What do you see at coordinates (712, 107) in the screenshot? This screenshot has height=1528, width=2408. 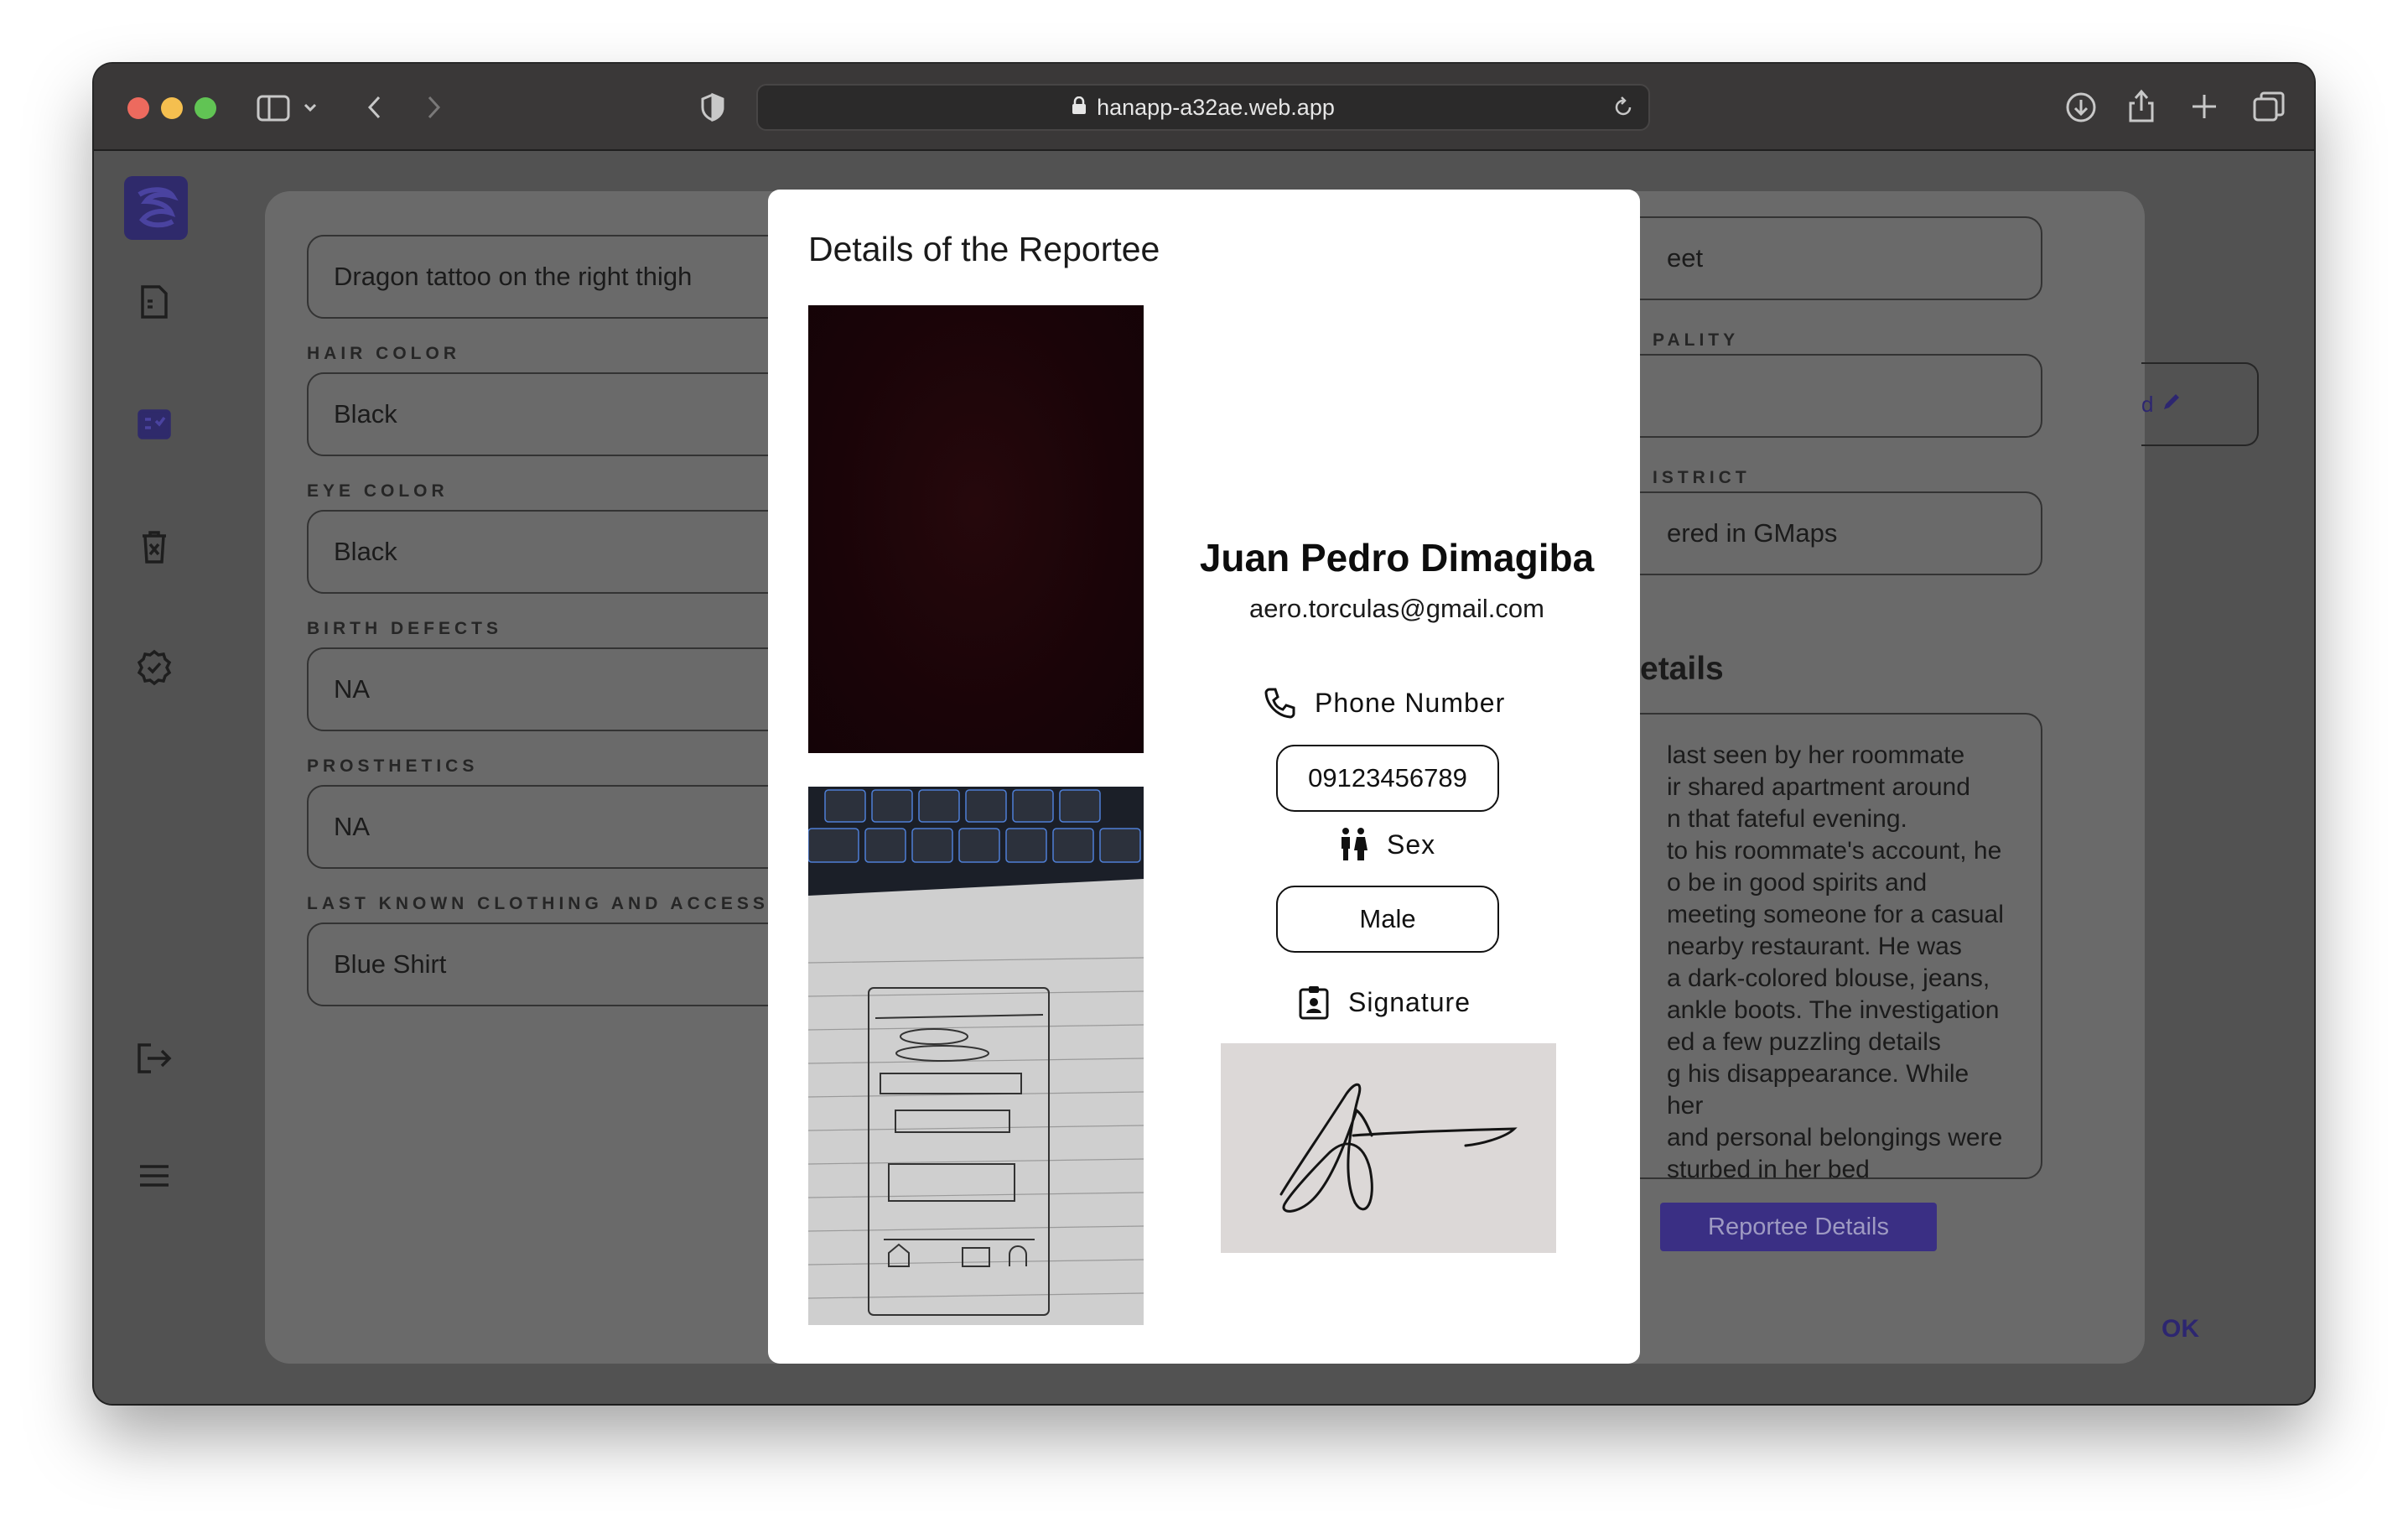 I see `shield-icon` at bounding box center [712, 107].